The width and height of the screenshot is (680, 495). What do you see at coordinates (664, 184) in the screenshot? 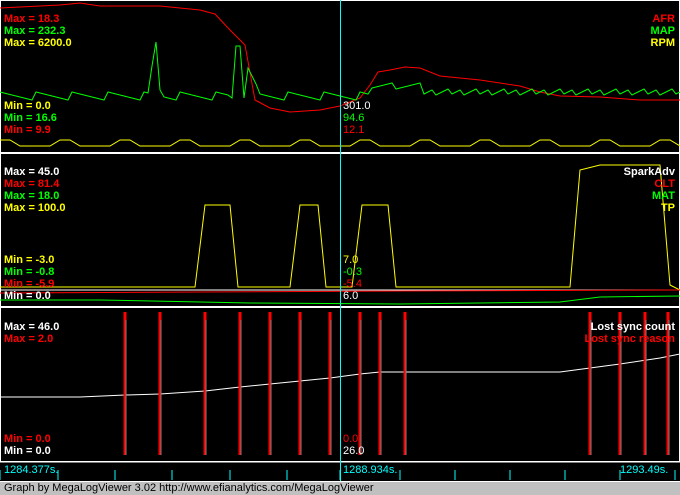
I see `legend-item-1: CLT` at bounding box center [664, 184].